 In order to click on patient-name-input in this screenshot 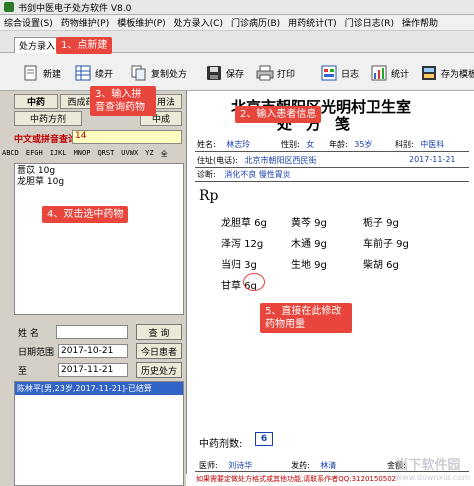, I will do `click(92, 332)`.